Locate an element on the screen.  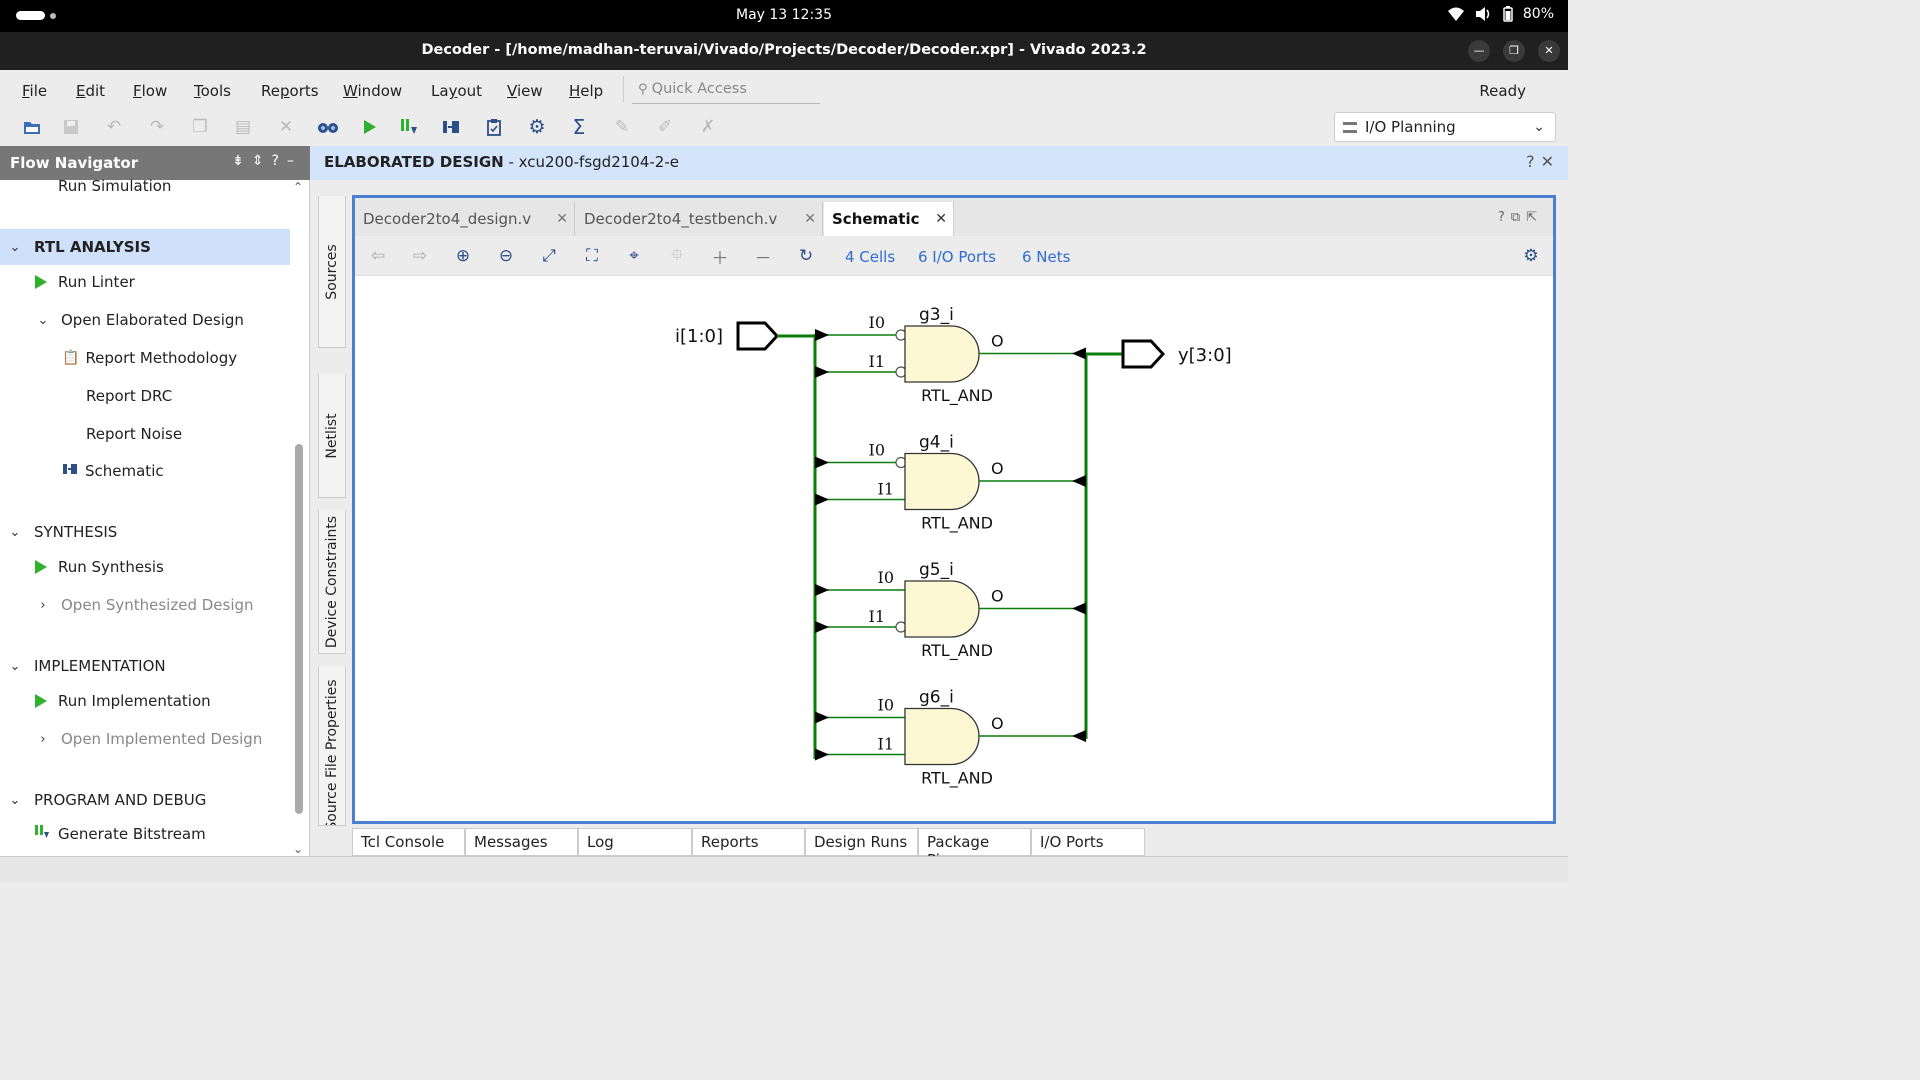
header-controls: ?✕ is located at coordinates (1543, 161).